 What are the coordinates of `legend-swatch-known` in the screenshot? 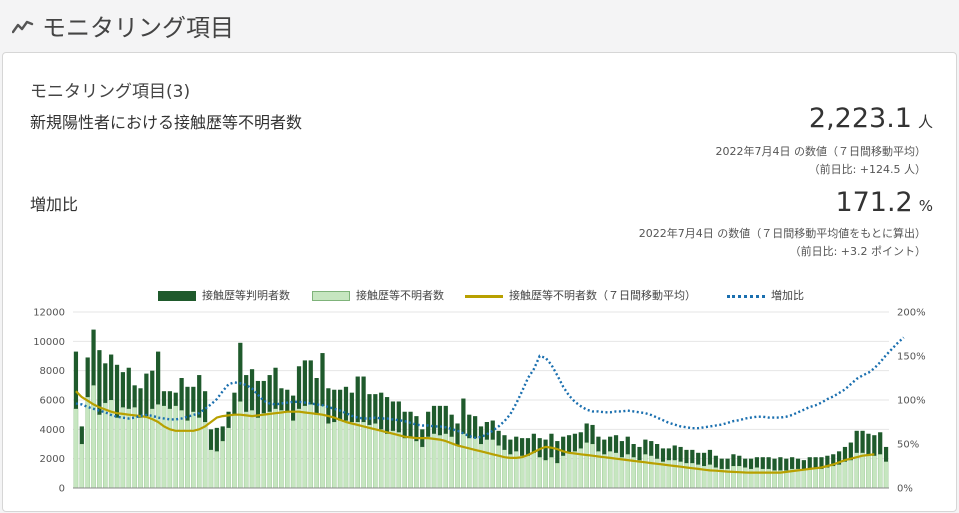 It's located at (177, 296).